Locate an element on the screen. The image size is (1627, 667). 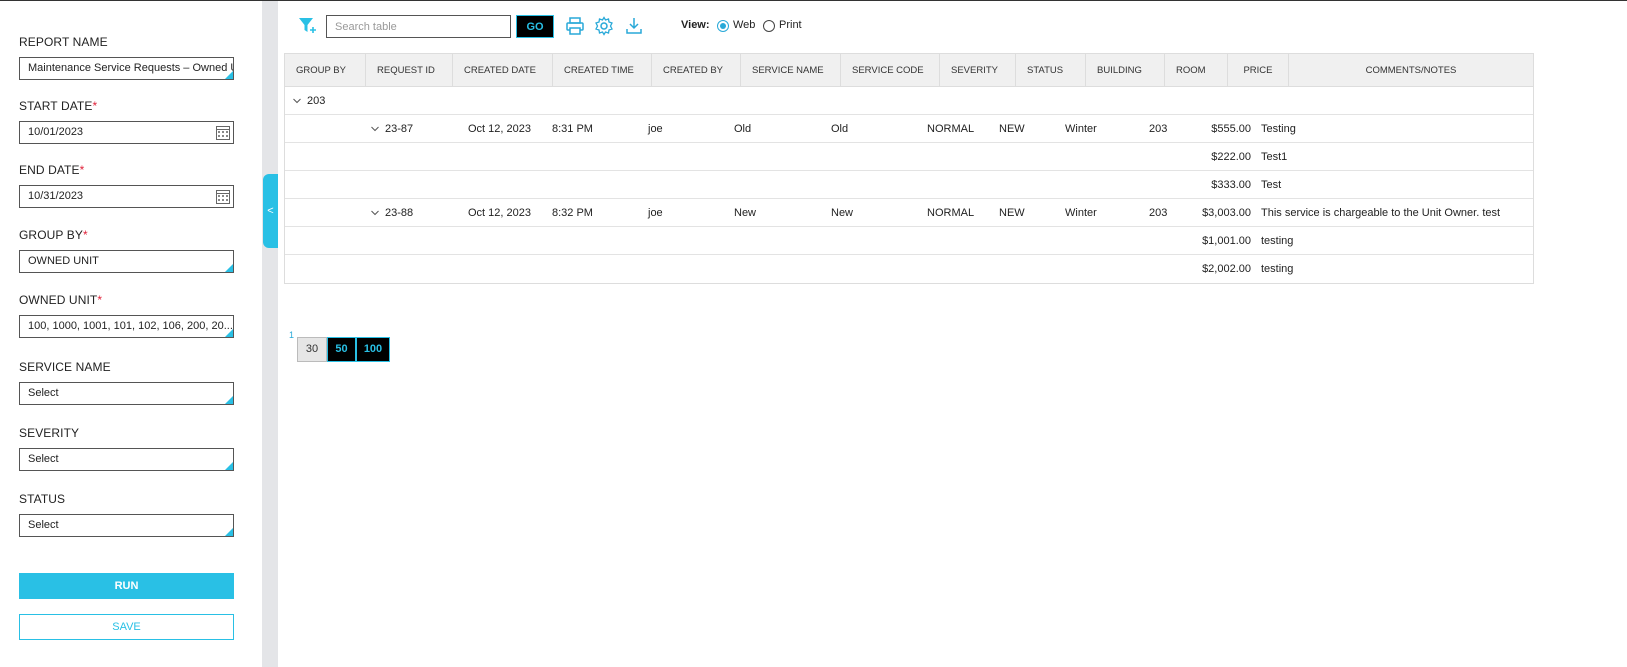
search-input is located at coordinates (418, 26).